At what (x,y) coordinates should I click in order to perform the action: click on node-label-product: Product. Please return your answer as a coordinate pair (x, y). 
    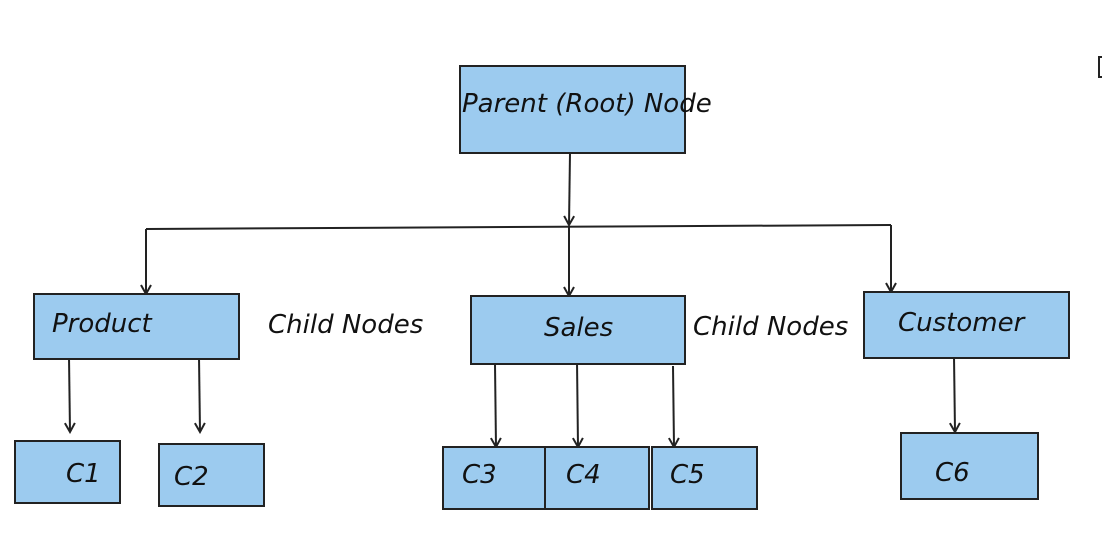
    Looking at the image, I should click on (102, 324).